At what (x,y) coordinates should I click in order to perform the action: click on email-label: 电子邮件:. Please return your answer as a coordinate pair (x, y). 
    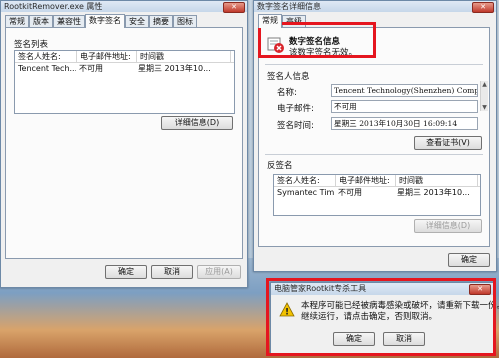
    Looking at the image, I should click on (295, 109).